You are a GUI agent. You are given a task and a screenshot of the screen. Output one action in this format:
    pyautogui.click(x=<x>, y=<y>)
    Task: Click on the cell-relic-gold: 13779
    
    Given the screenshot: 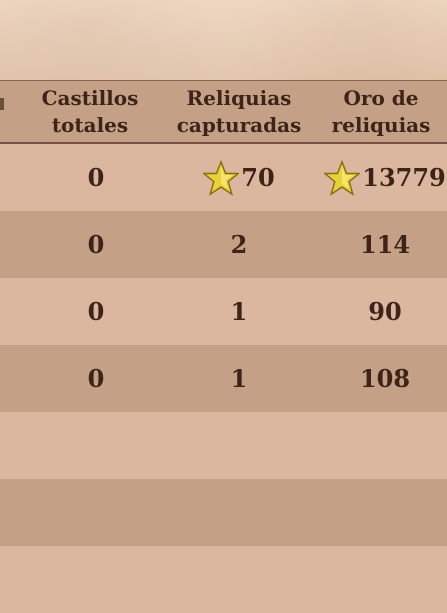 What is the action you would take?
    pyautogui.click(x=385, y=177)
    